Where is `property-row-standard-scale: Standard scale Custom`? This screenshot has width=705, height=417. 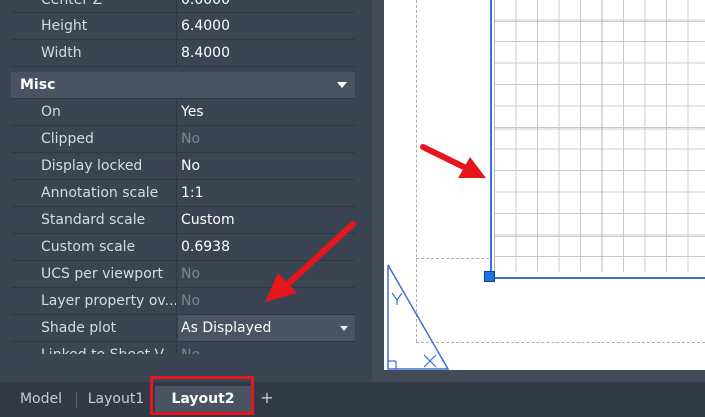 property-row-standard-scale: Standard scale Custom is located at coordinates (183, 220).